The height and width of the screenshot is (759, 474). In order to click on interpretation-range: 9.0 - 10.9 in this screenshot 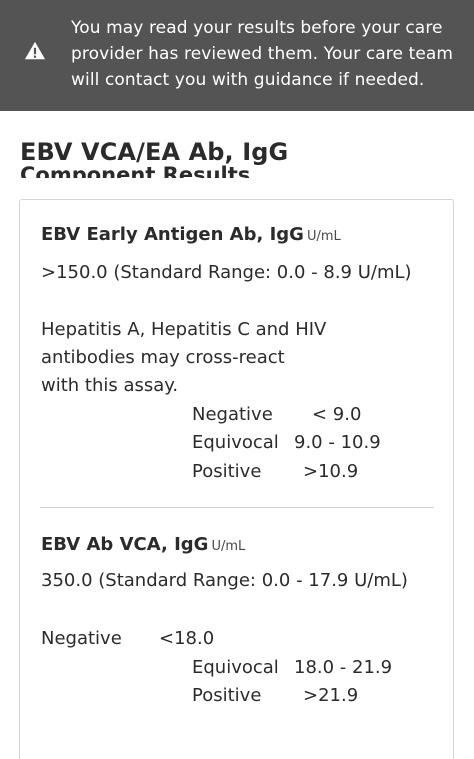, I will do `click(337, 442)`.